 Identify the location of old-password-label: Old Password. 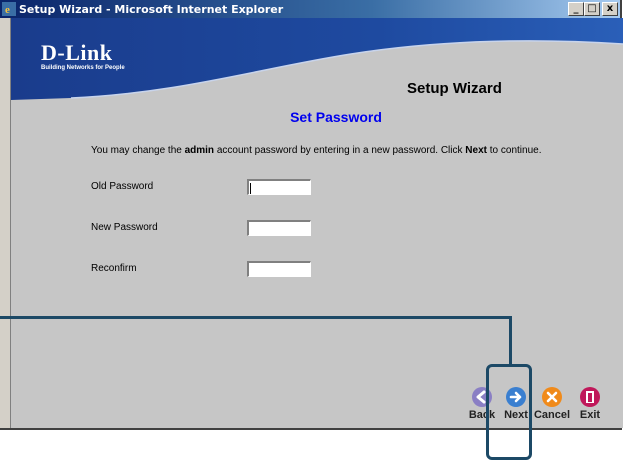
(122, 186).